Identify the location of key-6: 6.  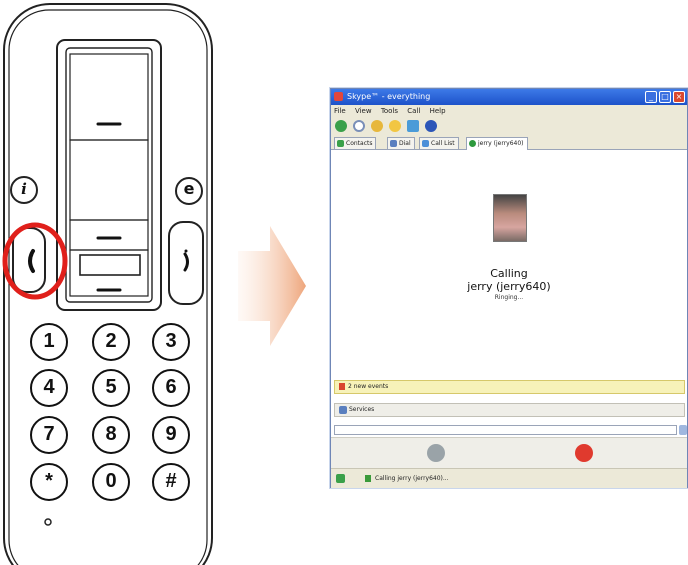
(171, 388).